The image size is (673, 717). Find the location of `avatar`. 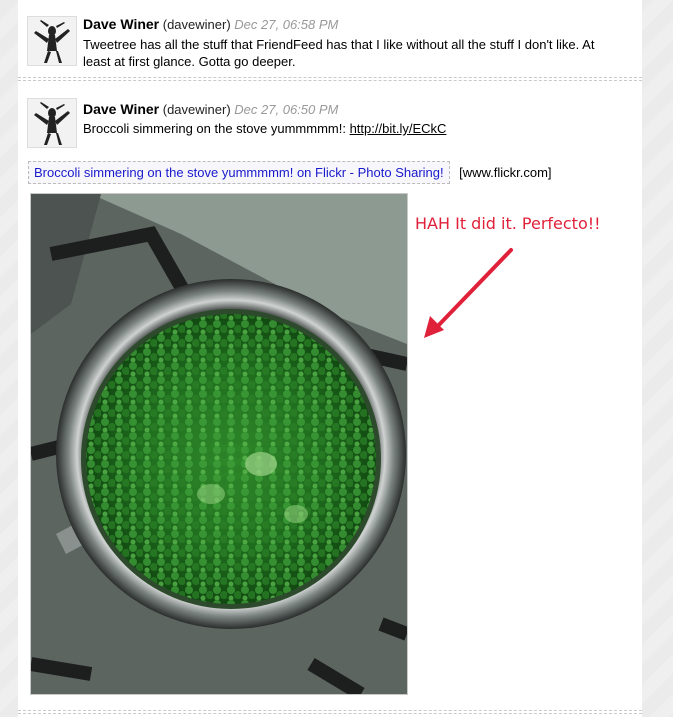

avatar is located at coordinates (52, 123).